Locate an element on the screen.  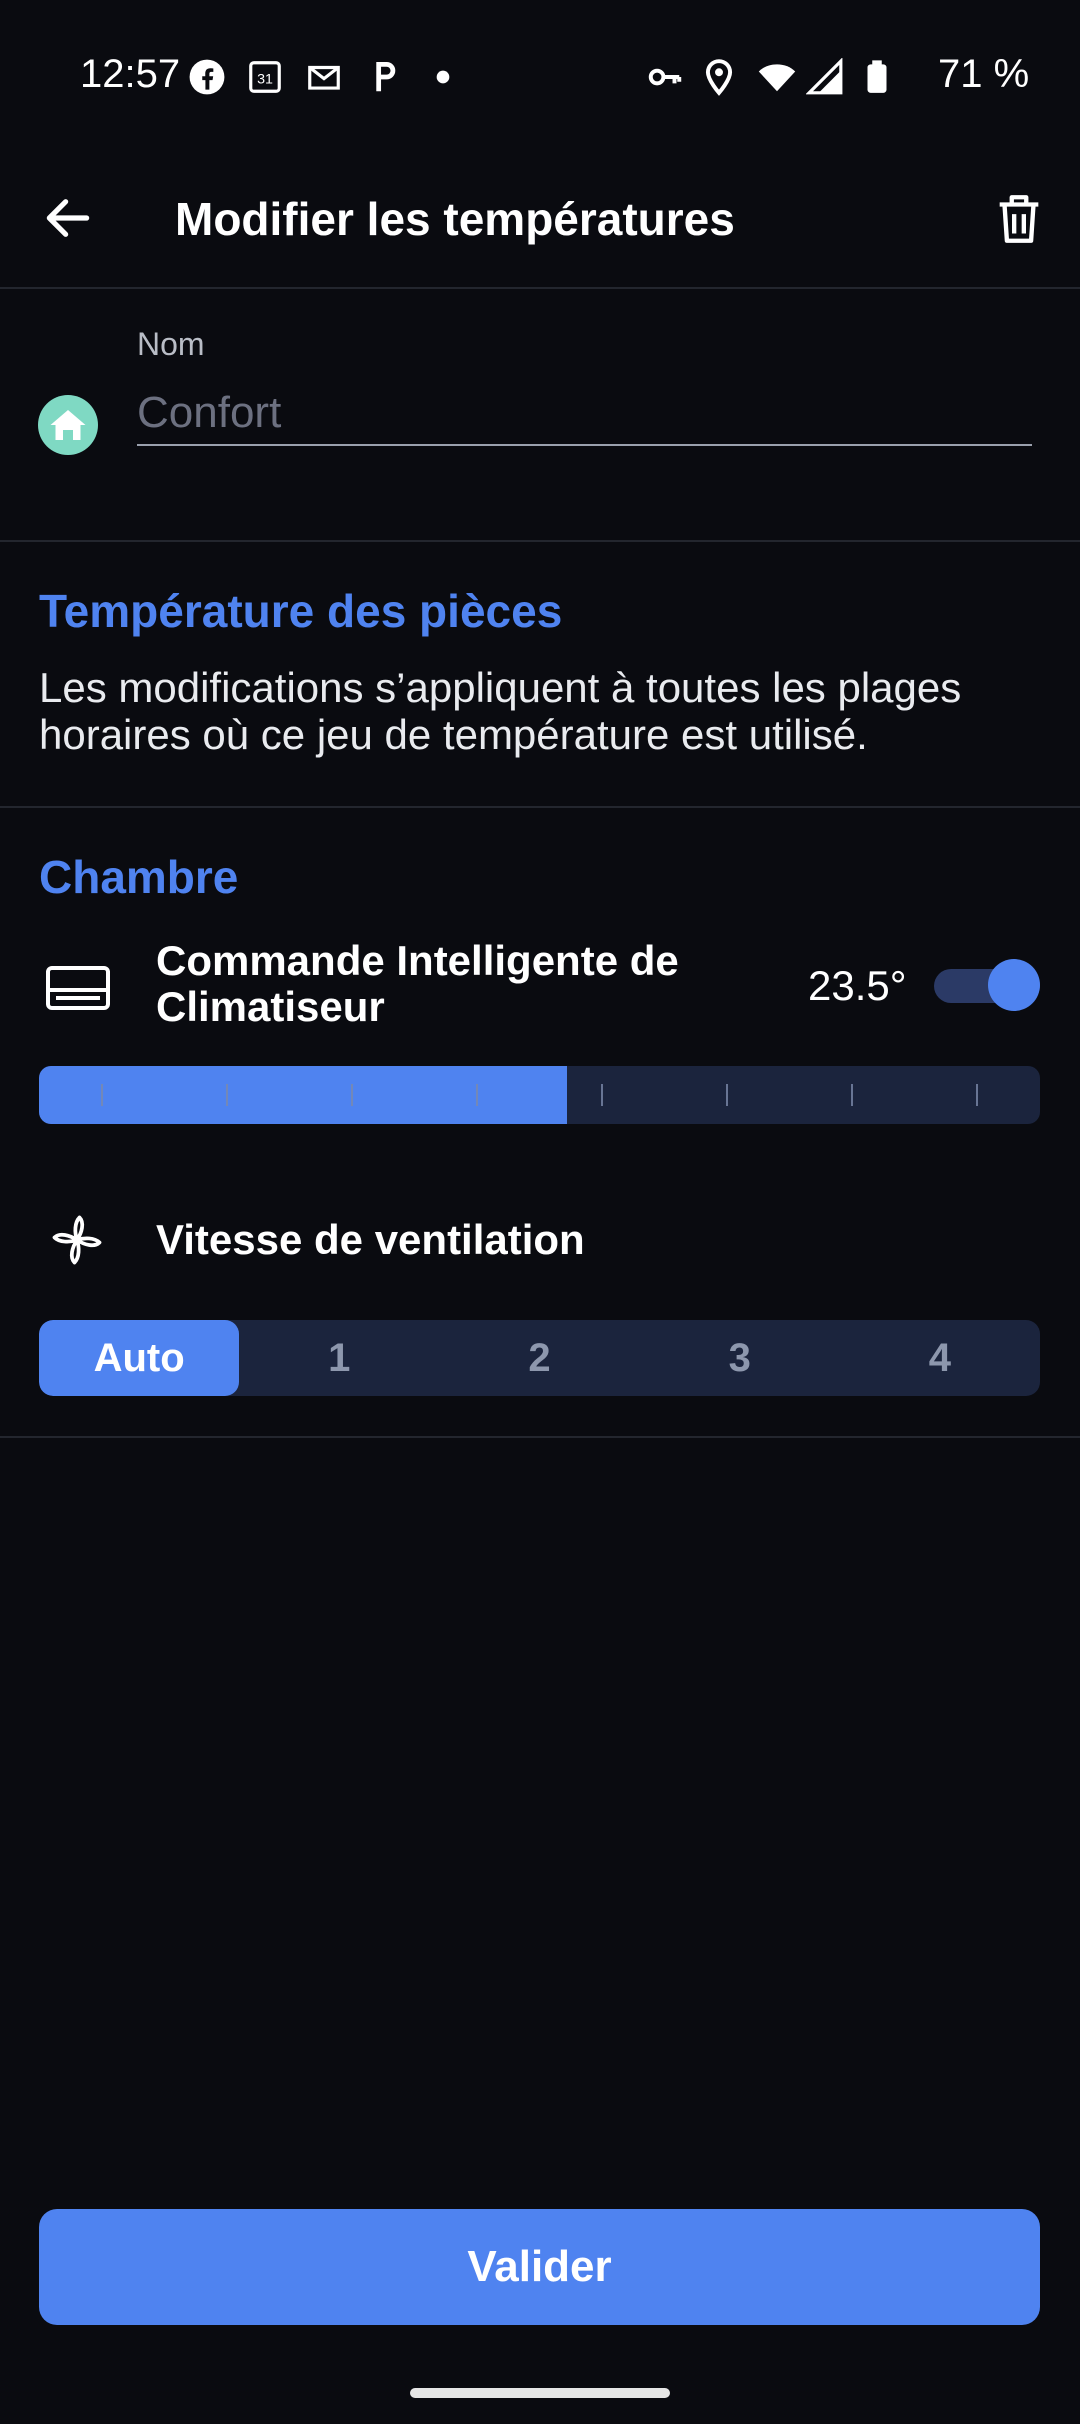
battery-icon is located at coordinates (877, 76).